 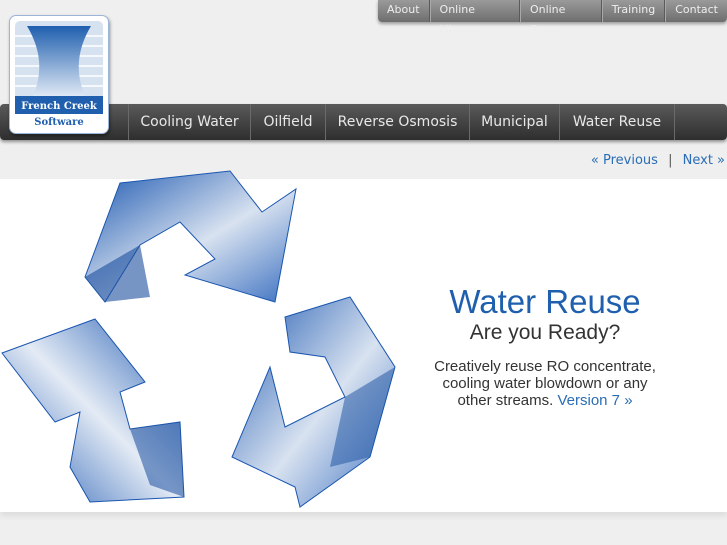 I want to click on top-nav-about: About, so click(x=404, y=11).